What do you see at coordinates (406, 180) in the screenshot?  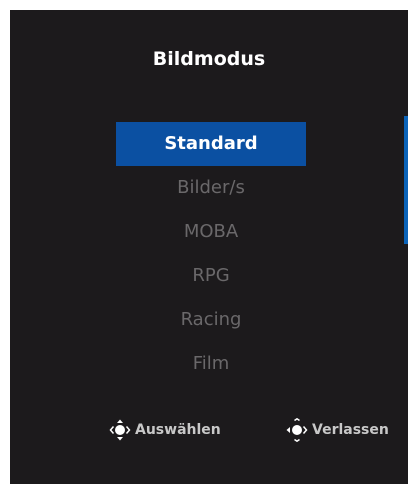 I see `menu-scrollbar` at bounding box center [406, 180].